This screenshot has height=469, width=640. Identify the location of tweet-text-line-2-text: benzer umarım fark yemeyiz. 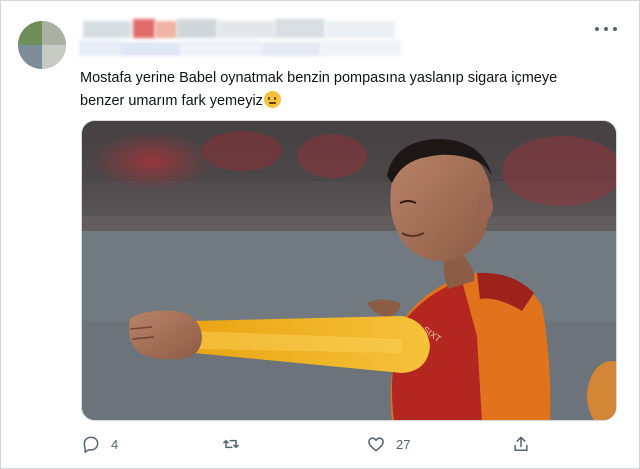
(171, 101).